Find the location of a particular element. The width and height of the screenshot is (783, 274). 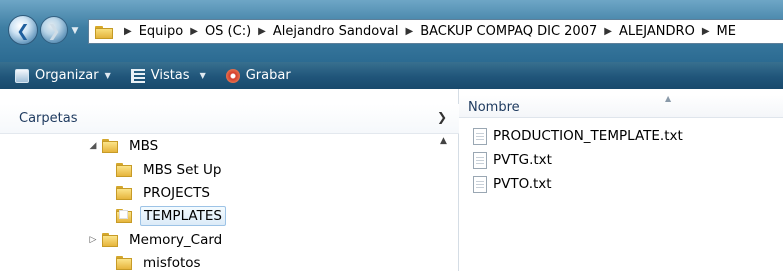

file-name: PRODUCTION_TEMPLATE.txt is located at coordinates (588, 136).